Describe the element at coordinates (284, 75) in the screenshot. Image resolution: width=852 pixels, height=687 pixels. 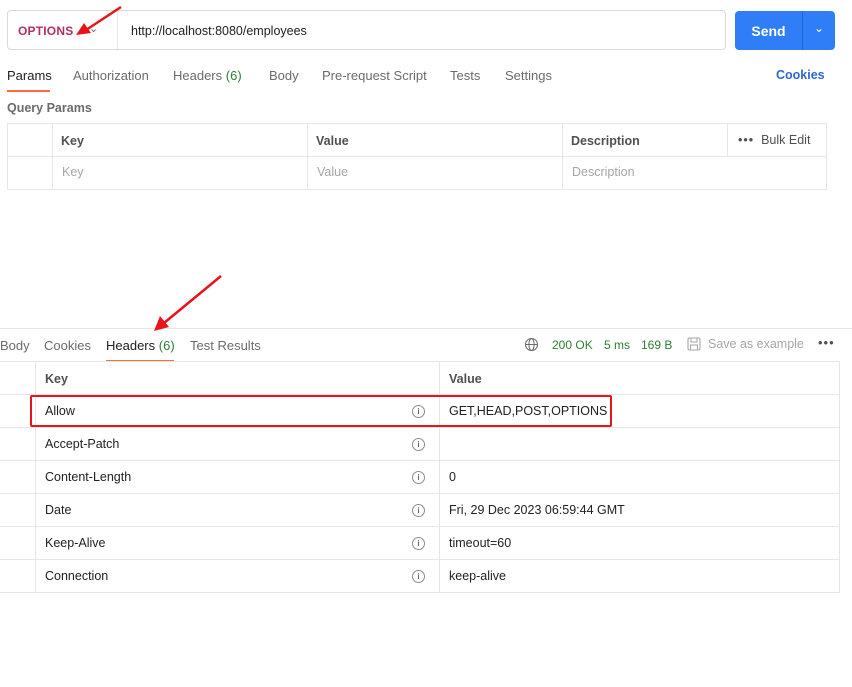
I see `tab-body: Body` at that location.